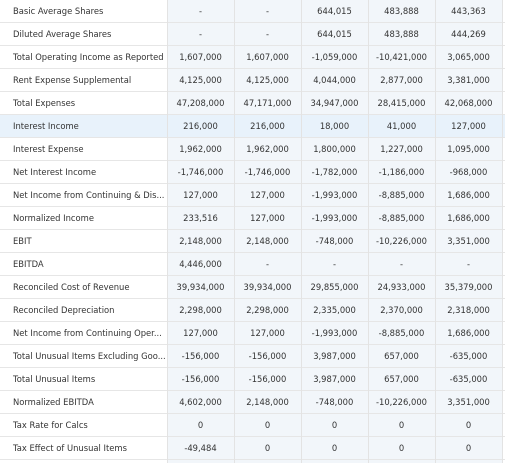 The width and height of the screenshot is (505, 463). I want to click on table-cell: 4,044,000, so click(334, 80).